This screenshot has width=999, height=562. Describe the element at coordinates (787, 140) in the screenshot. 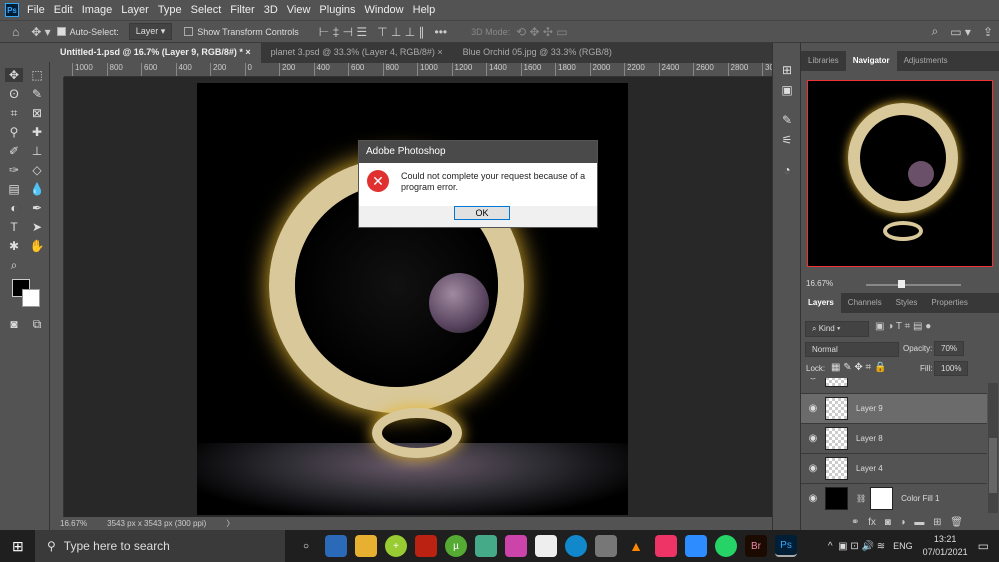

I see `adjustments-icon: ⚟` at that location.